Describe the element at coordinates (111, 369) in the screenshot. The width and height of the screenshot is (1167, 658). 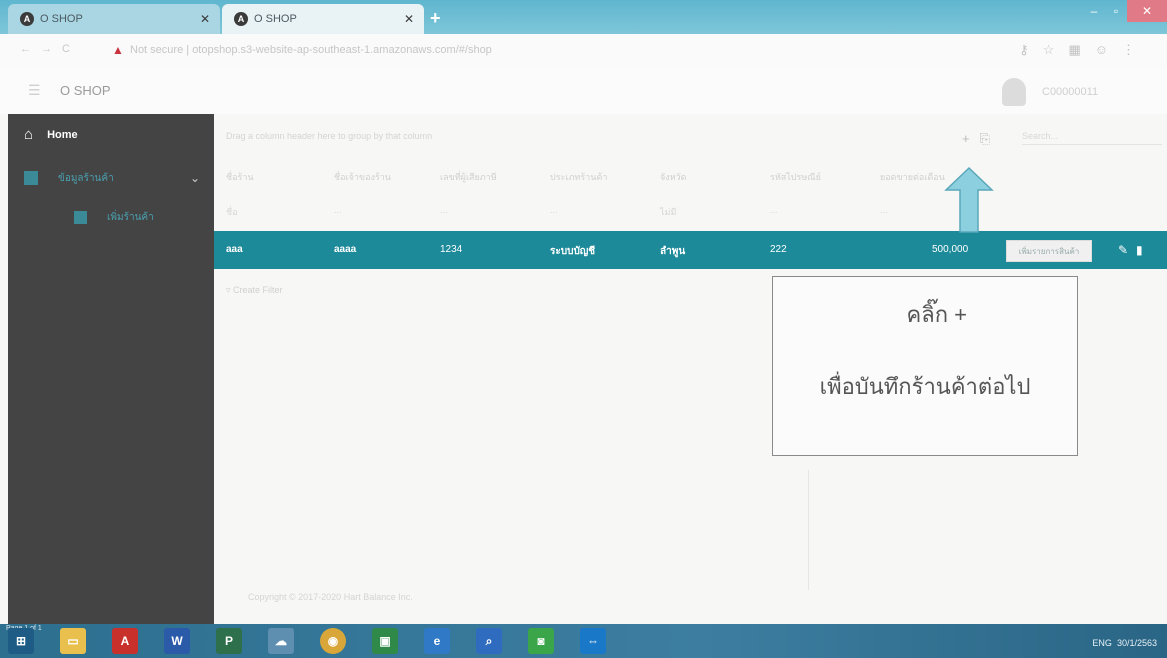
I see `sidebar: ⌂ Home ข้อมูลร้านค้า ⌄ เพิ่มร้านค้า` at that location.